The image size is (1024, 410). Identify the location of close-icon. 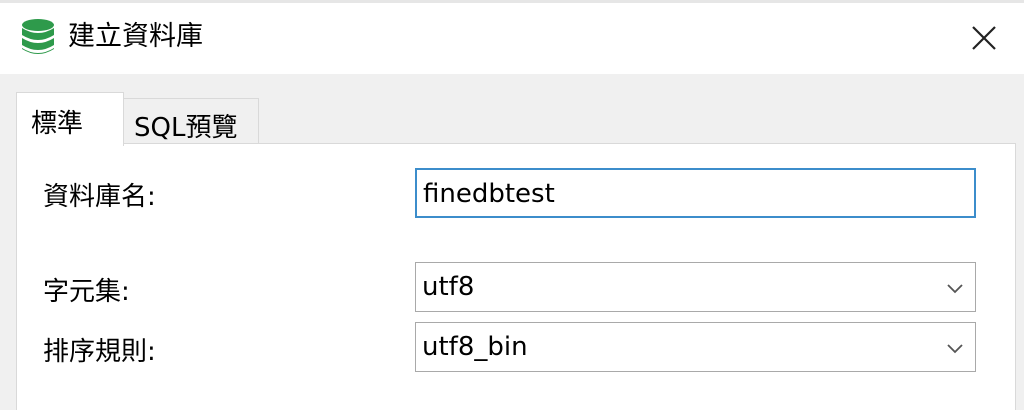
(984, 38).